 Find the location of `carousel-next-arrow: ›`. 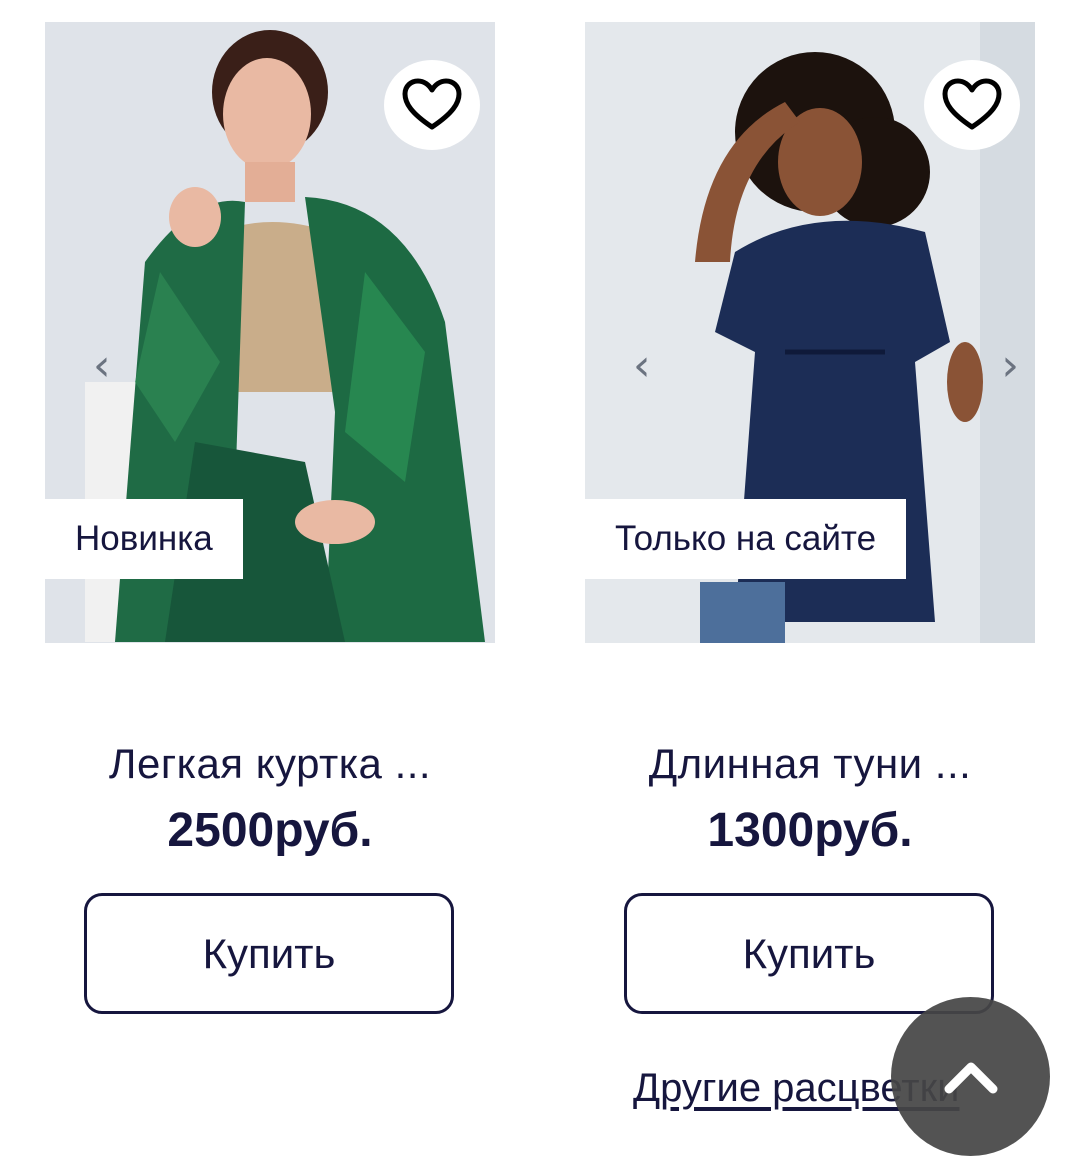

carousel-next-arrow: › is located at coordinates (1010, 366).